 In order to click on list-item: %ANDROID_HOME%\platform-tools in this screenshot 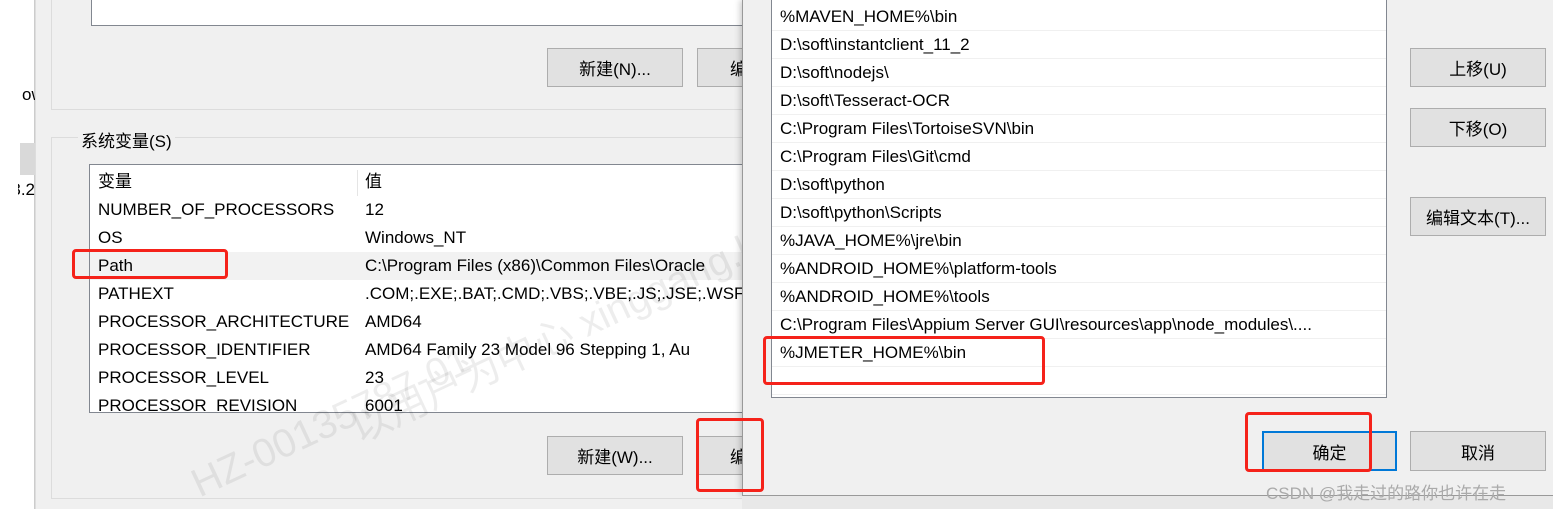, I will do `click(1079, 269)`.